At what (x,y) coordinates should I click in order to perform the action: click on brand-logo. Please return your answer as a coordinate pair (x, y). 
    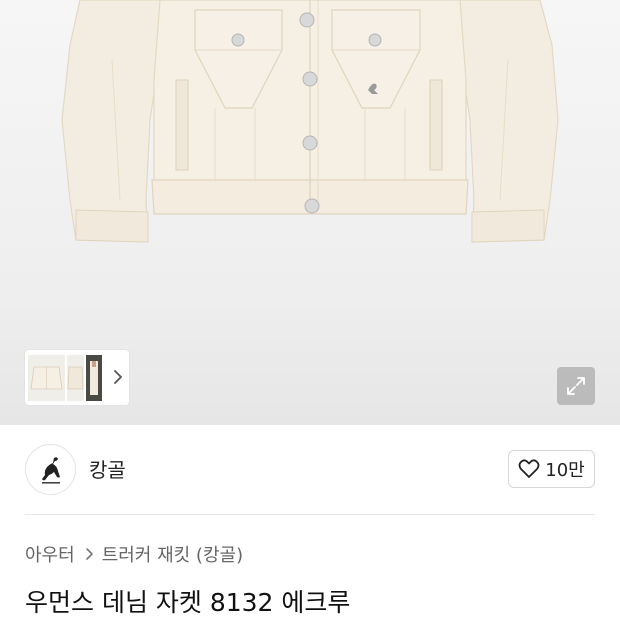
    Looking at the image, I should click on (50, 469).